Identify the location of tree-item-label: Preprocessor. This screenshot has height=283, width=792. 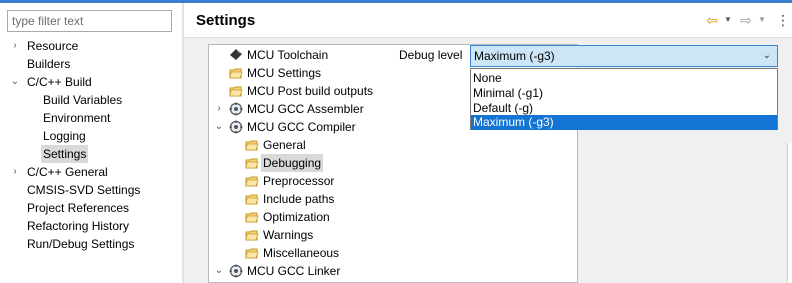
(299, 181).